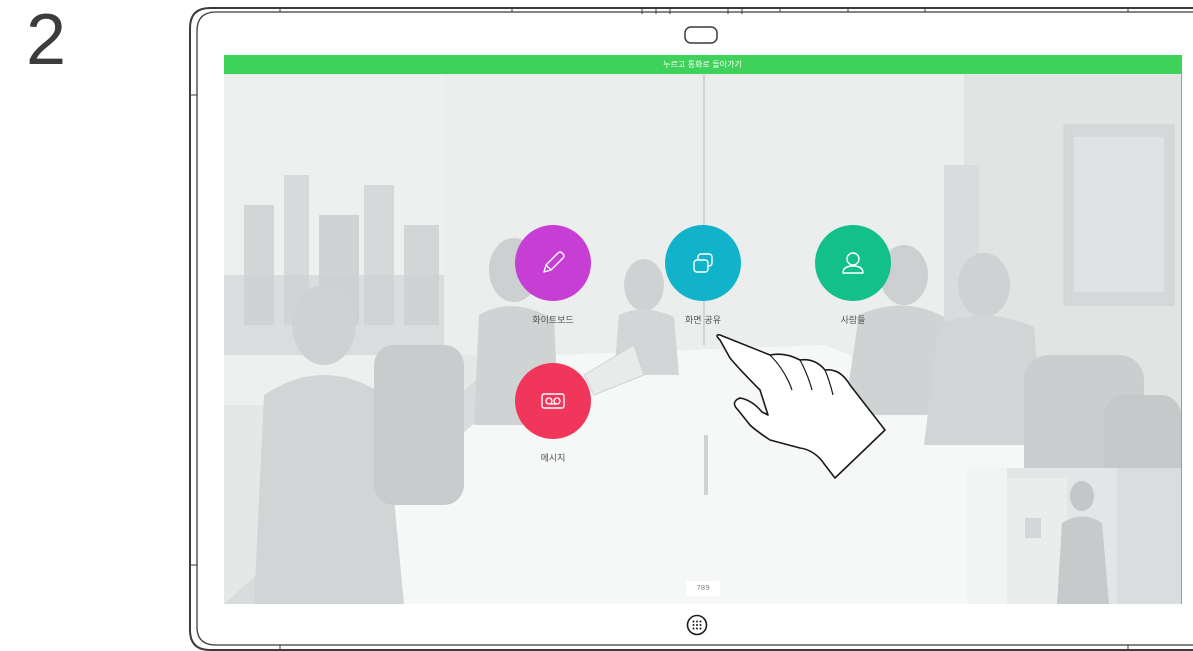 The image size is (1193, 651). I want to click on share-screen-label: 화면 공유, so click(703, 321).